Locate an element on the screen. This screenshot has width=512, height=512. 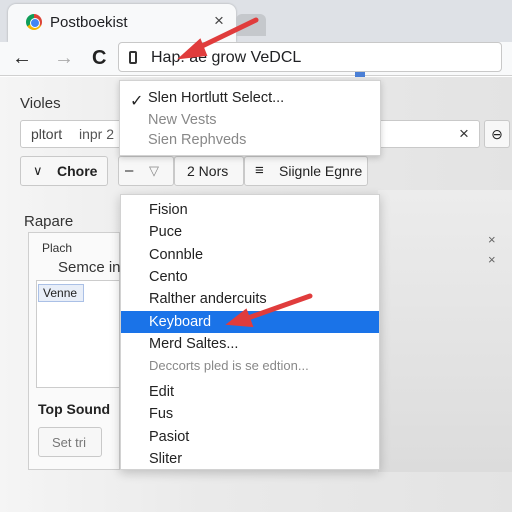
chore-dropdown-button: ∨ Chore is located at coordinates (64, 171).